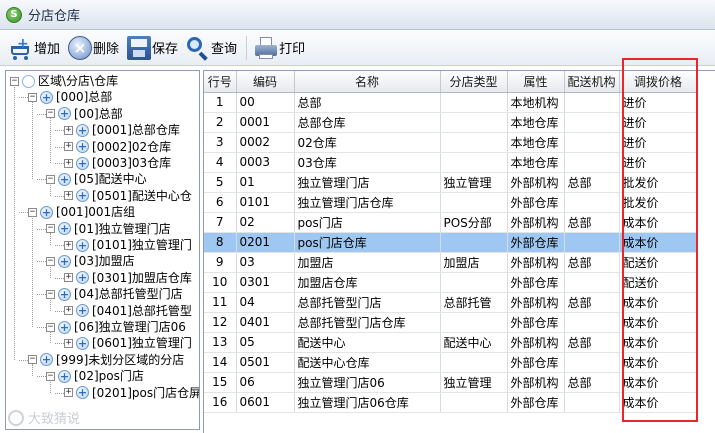 The height and width of the screenshot is (433, 715). I want to click on table-row: 16 0601 独立管理门店06仓库 外部仓库 成本价, so click(451, 402).